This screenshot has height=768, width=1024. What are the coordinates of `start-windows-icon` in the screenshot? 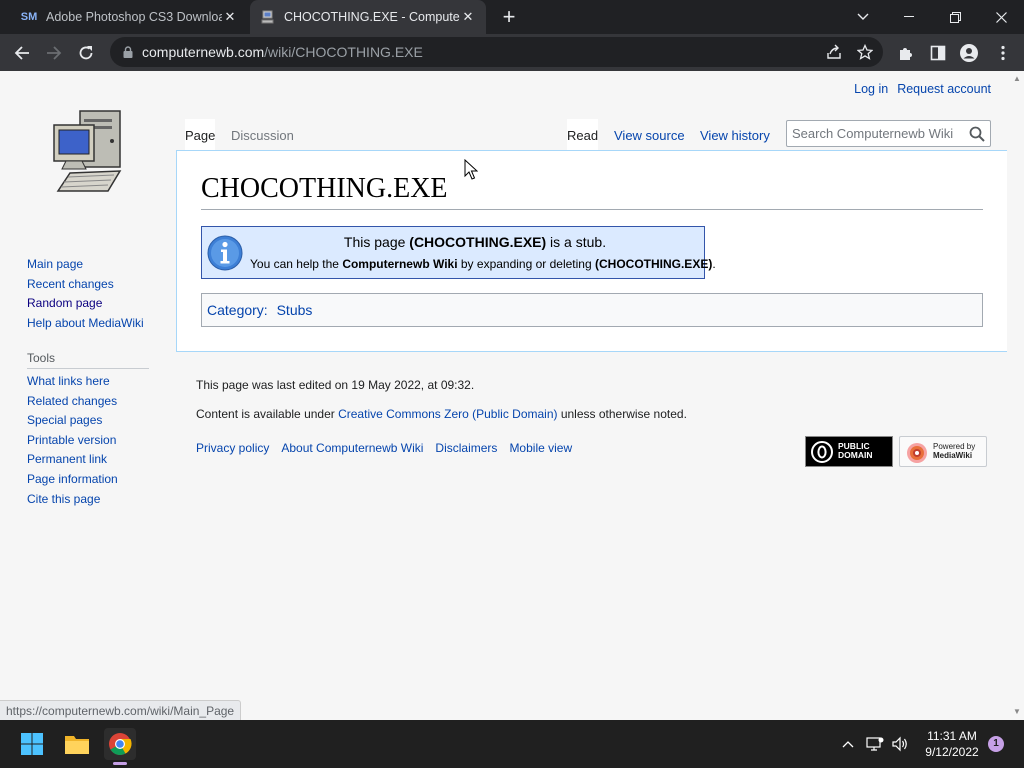 It's located at (32, 744).